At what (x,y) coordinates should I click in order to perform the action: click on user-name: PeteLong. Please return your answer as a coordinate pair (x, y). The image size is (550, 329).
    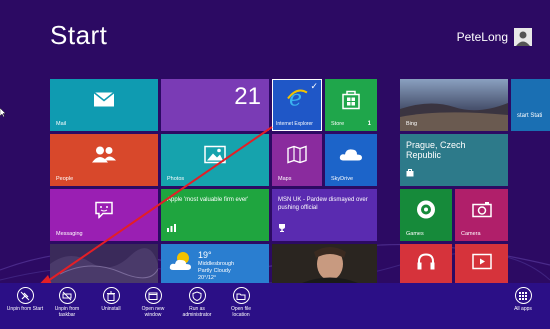
    Looking at the image, I should click on (482, 37).